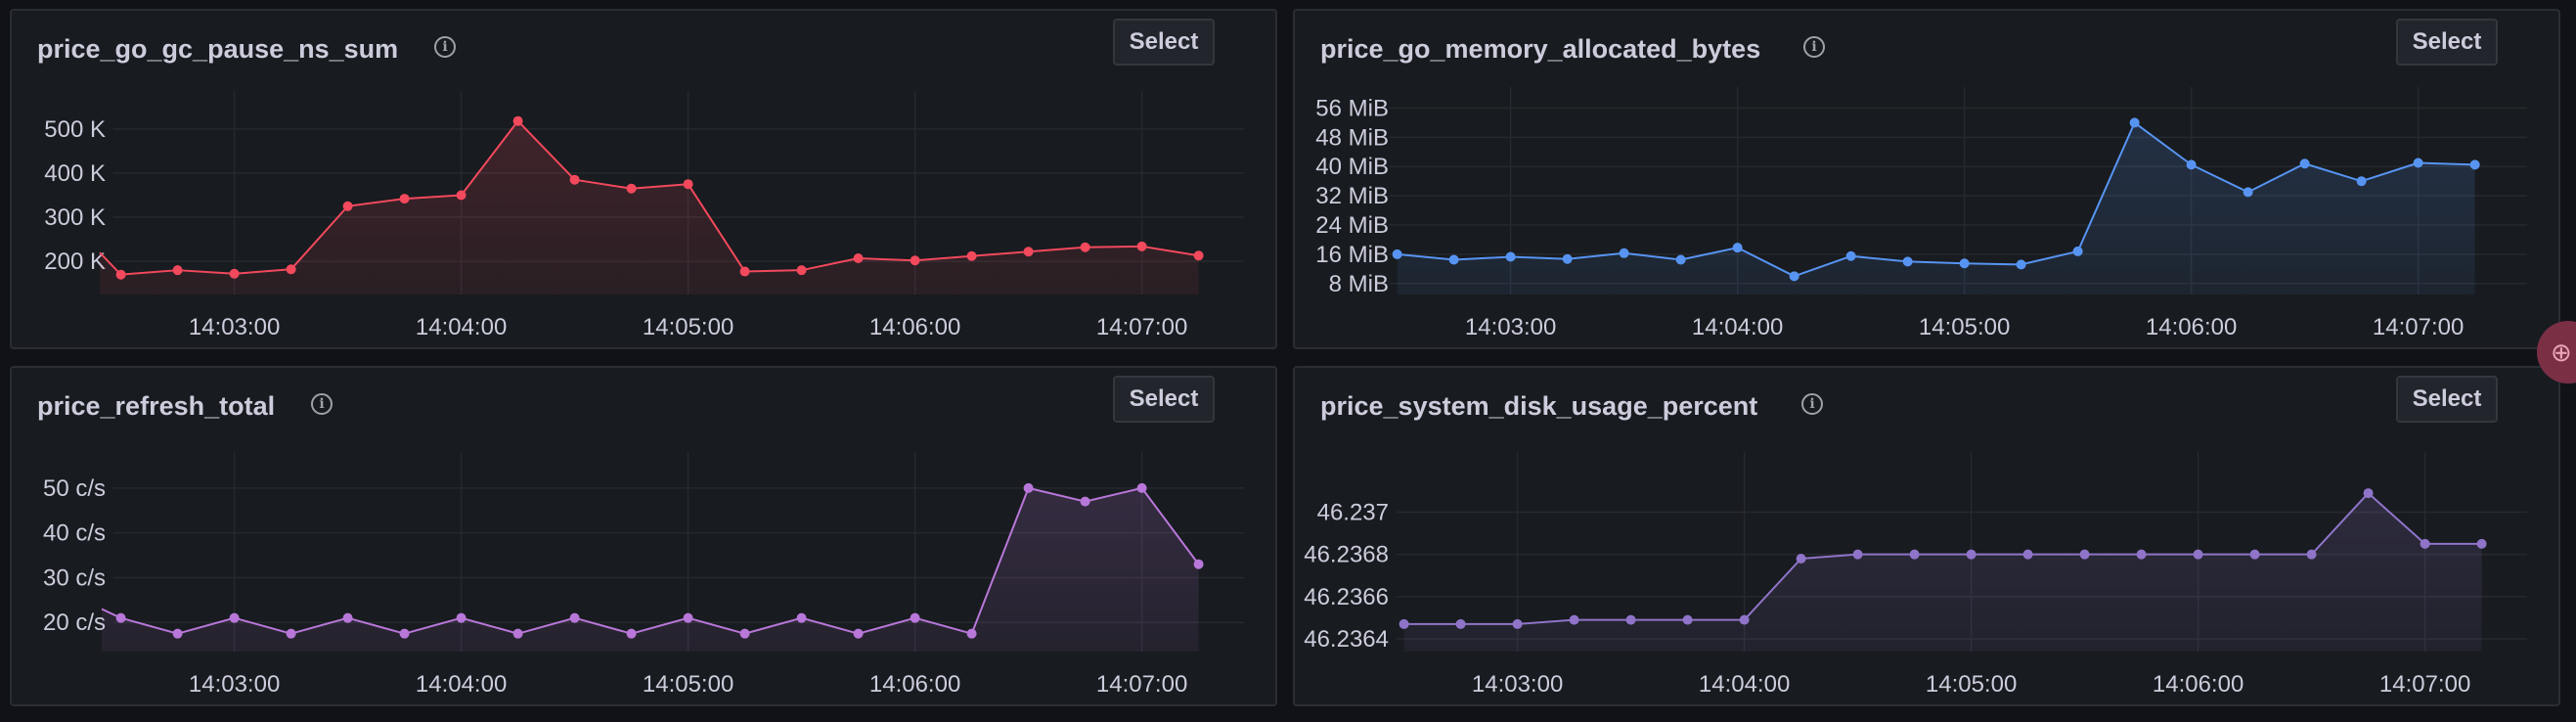 The height and width of the screenshot is (722, 2576). I want to click on y-tick-label: 30 c/s, so click(74, 577).